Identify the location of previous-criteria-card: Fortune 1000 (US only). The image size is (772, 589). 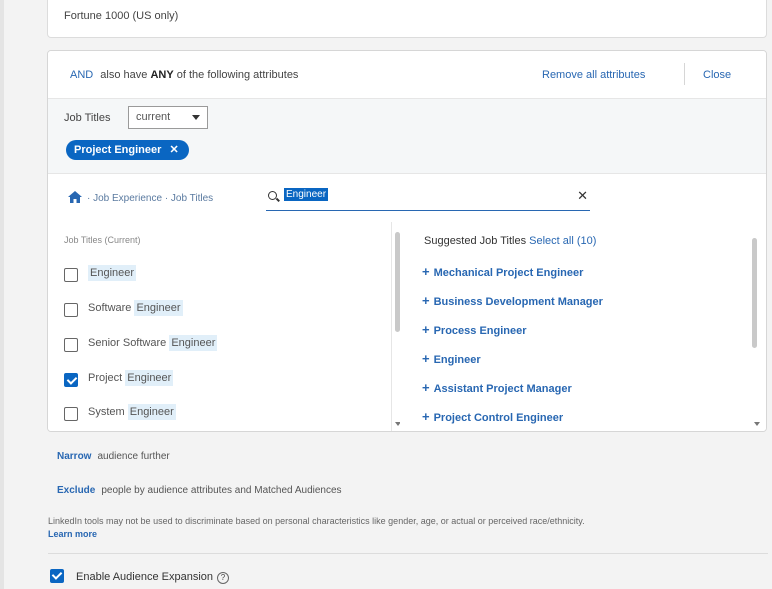
(407, 19).